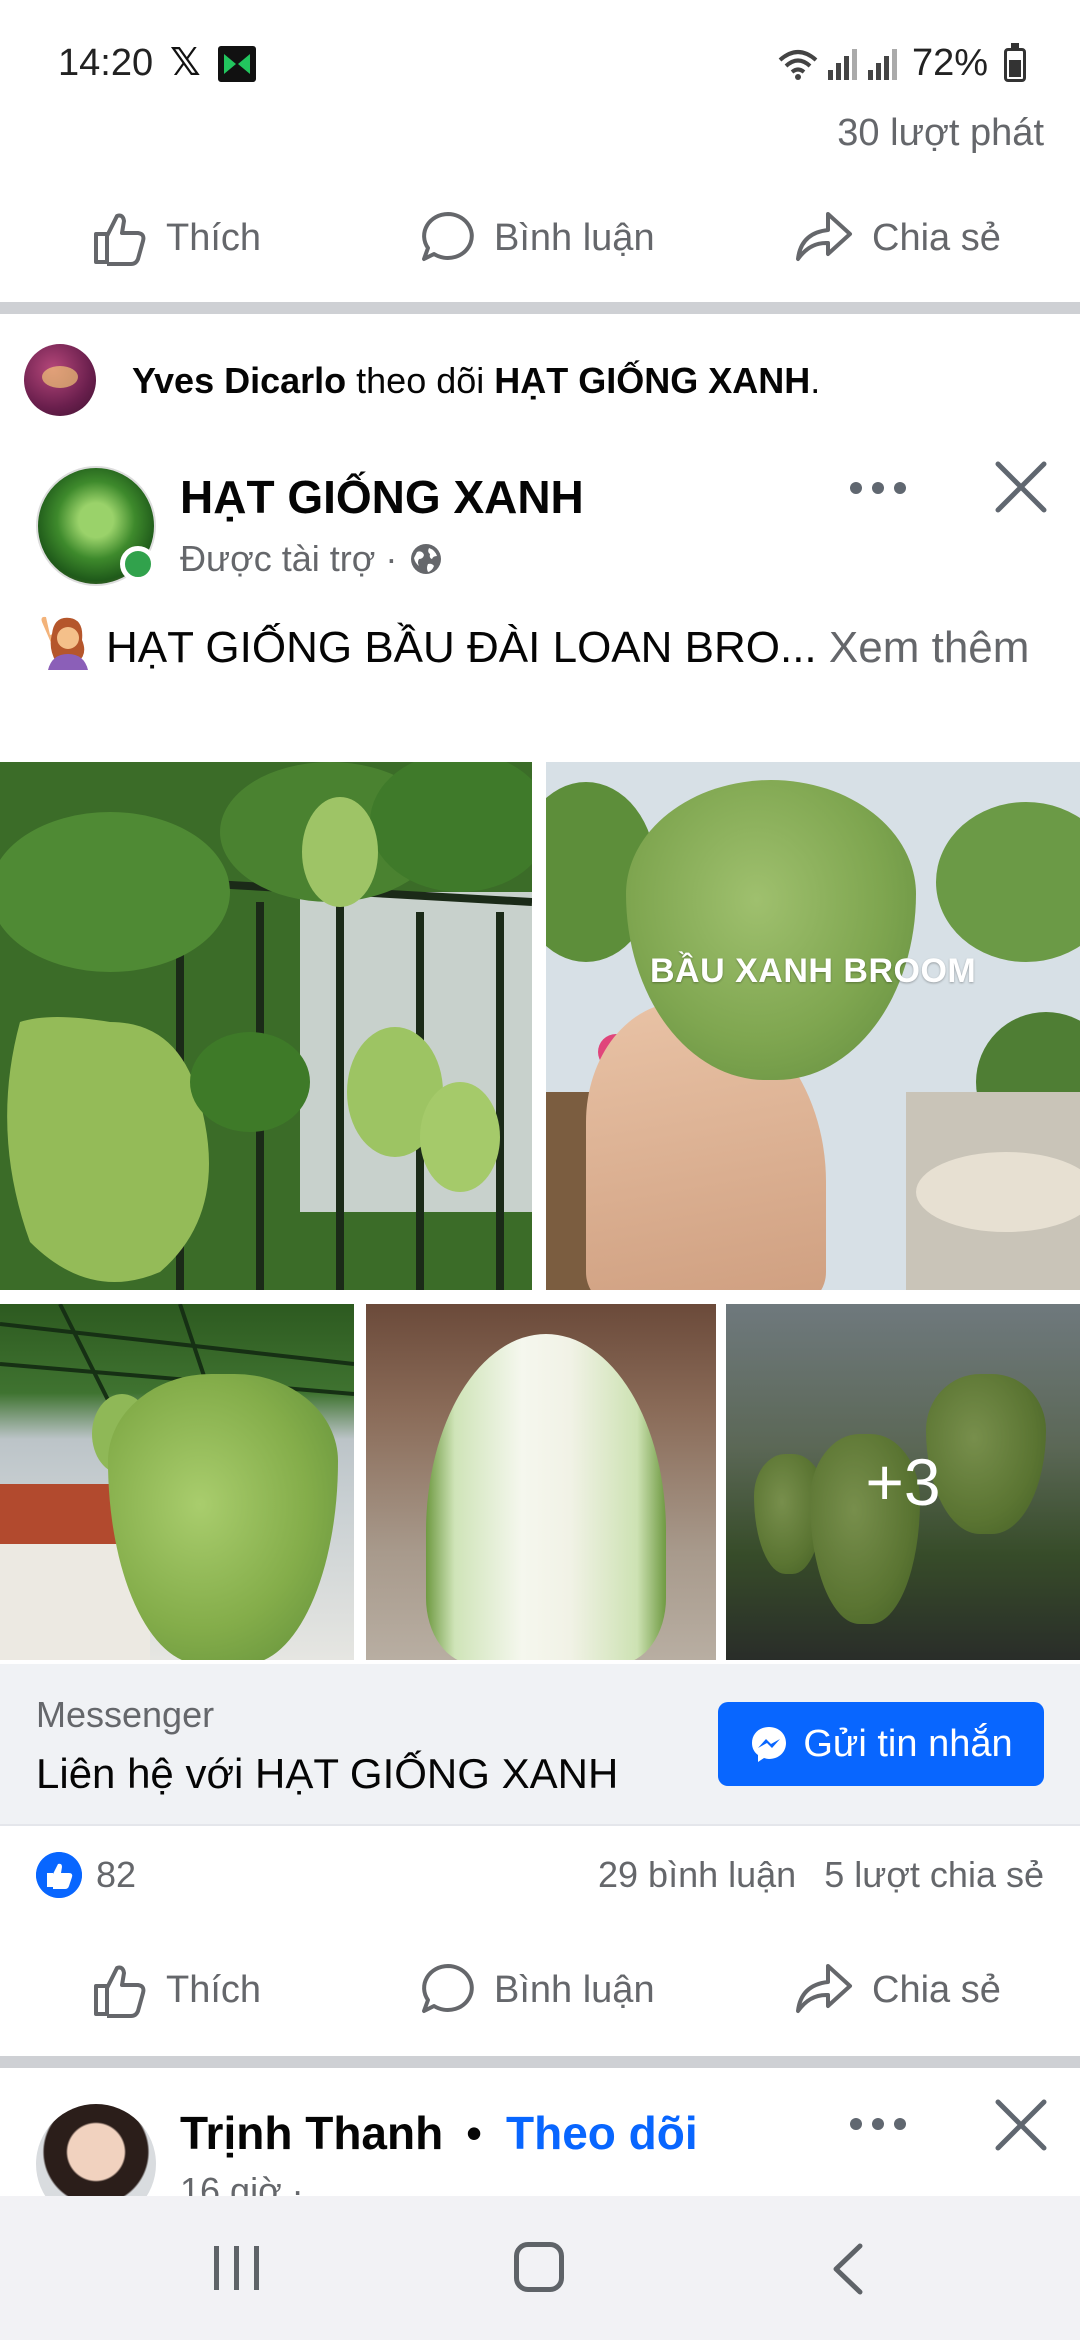  What do you see at coordinates (426, 559) in the screenshot?
I see `globe-icon` at bounding box center [426, 559].